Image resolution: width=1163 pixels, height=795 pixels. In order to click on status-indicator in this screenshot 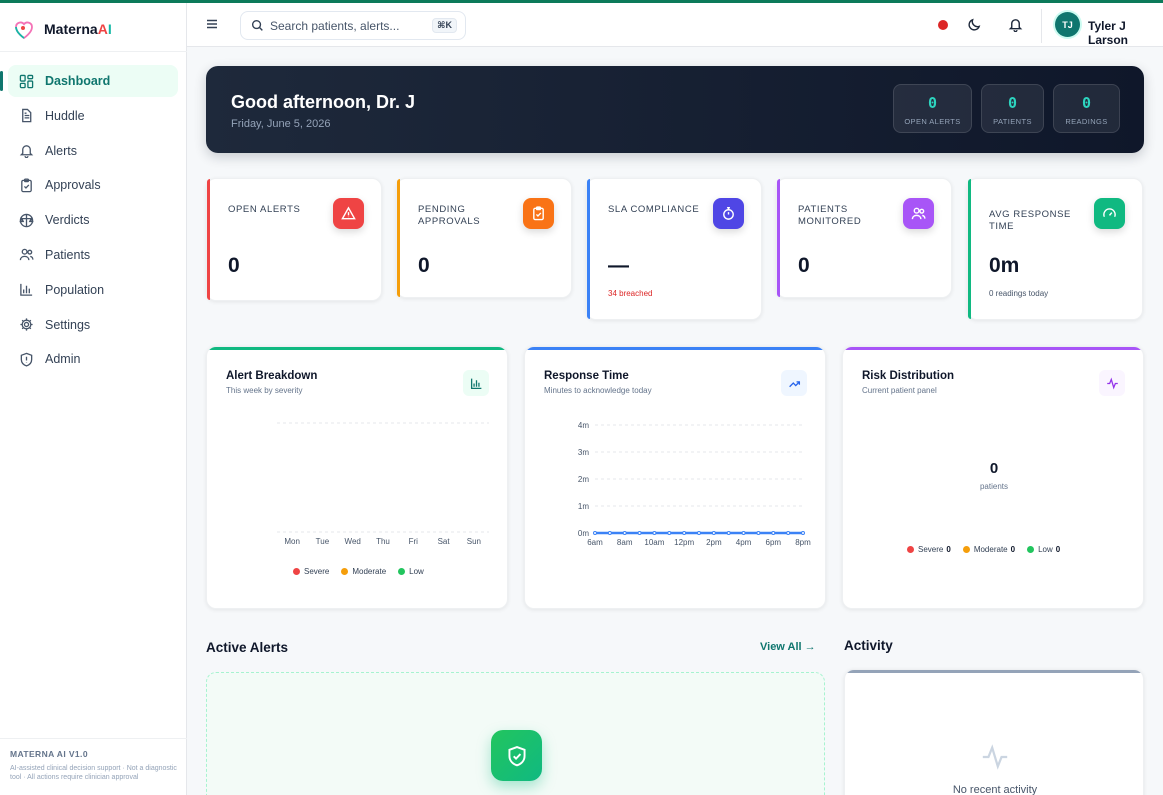, I will do `click(943, 25)`.